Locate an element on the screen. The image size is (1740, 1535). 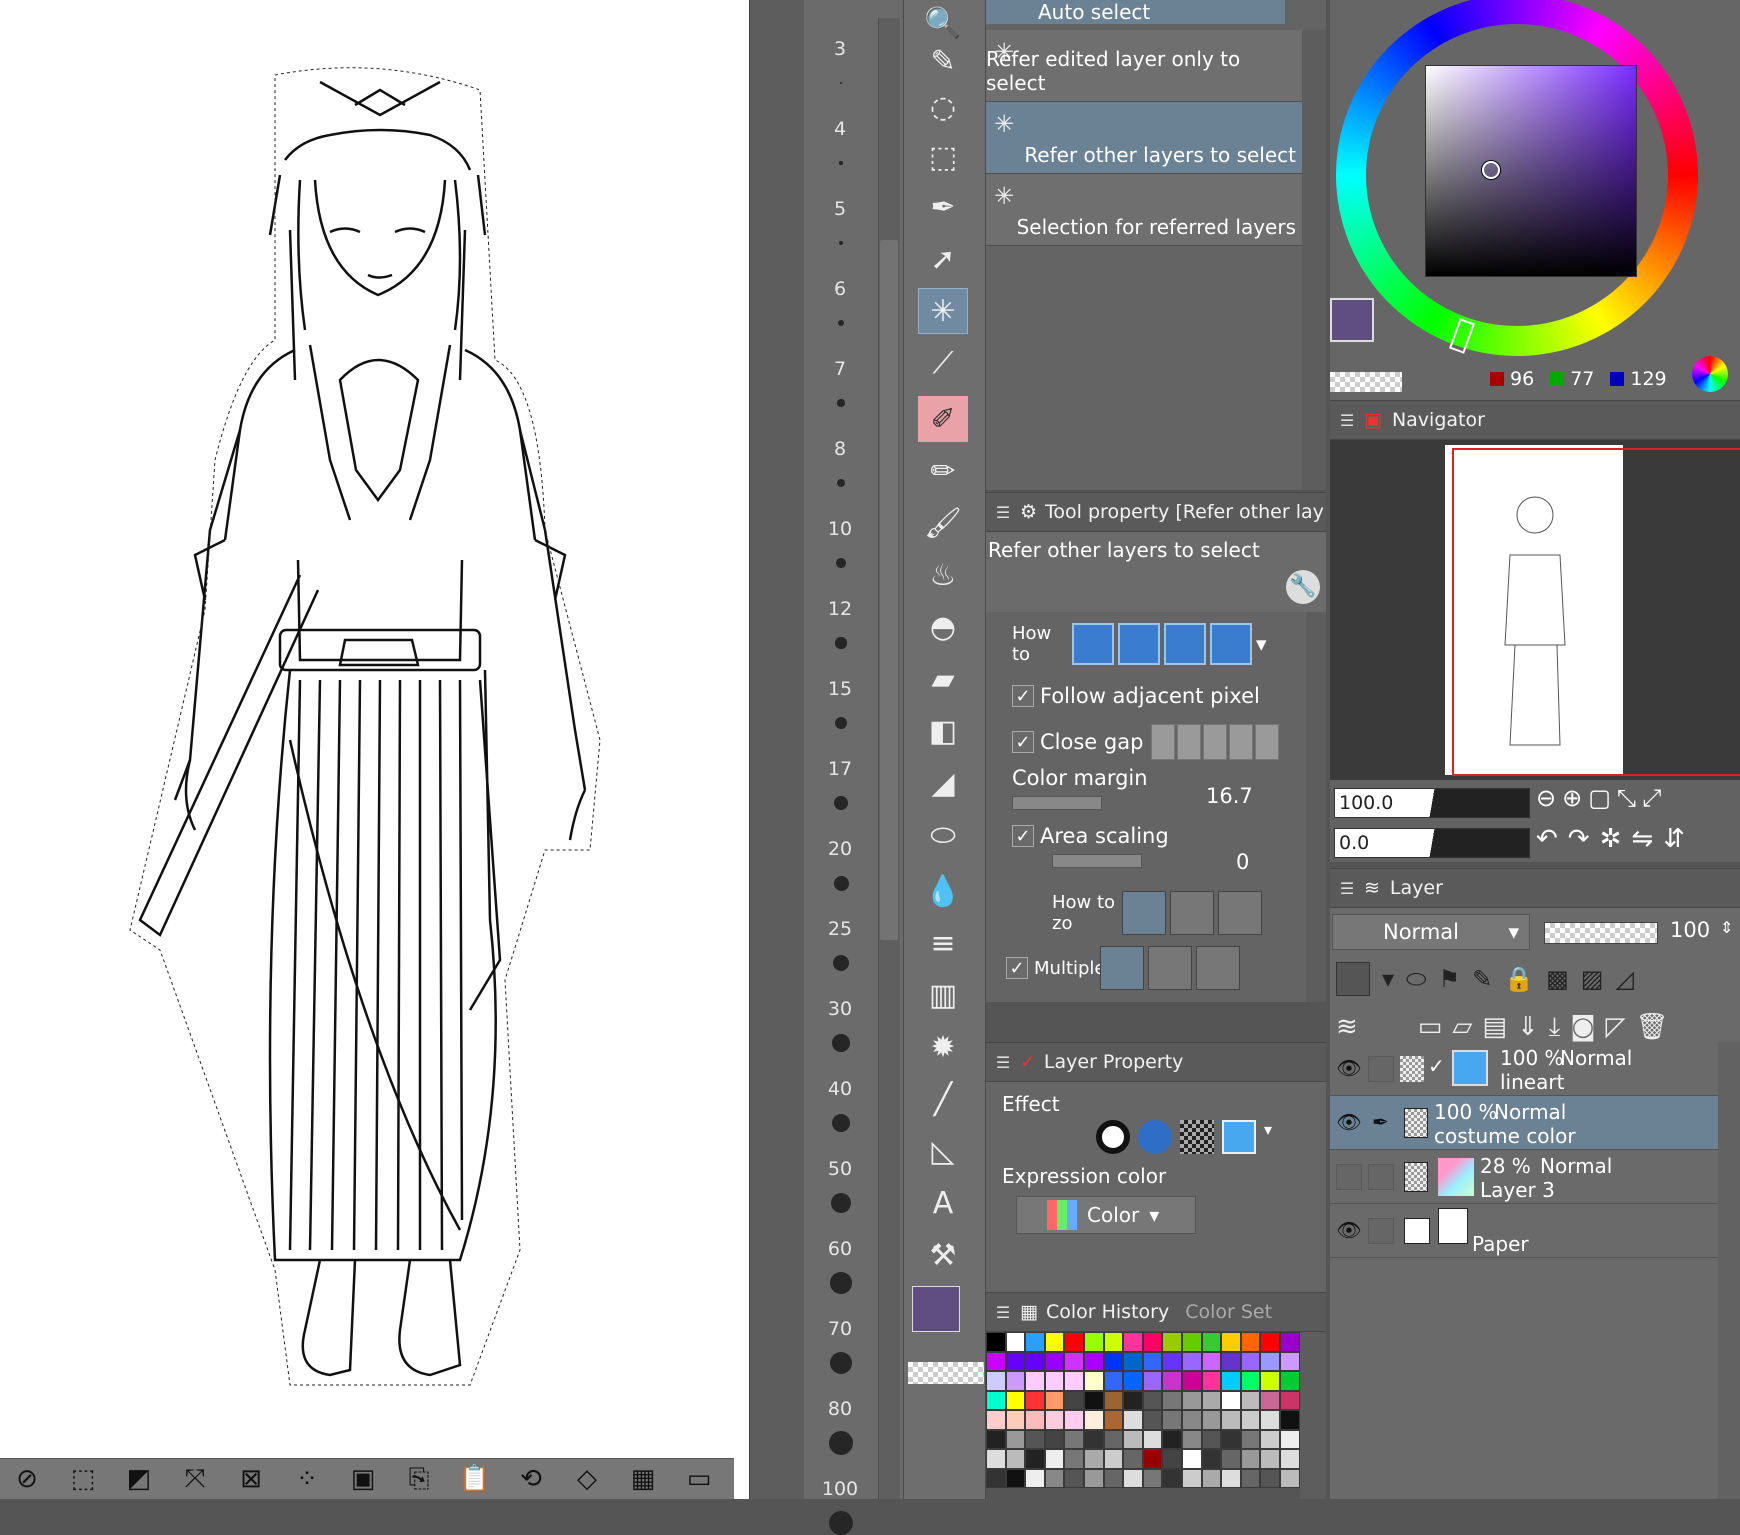
ruler-icon: ◿ is located at coordinates (1624, 979).